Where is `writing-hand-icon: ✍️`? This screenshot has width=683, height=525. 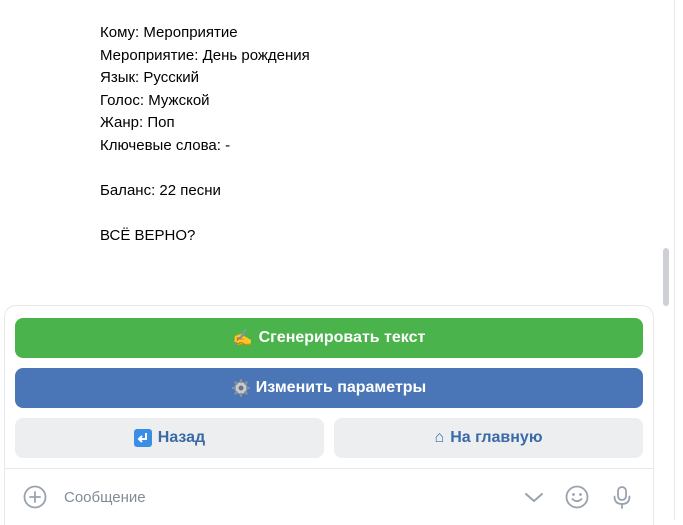 writing-hand-icon: ✍️ is located at coordinates (242, 338).